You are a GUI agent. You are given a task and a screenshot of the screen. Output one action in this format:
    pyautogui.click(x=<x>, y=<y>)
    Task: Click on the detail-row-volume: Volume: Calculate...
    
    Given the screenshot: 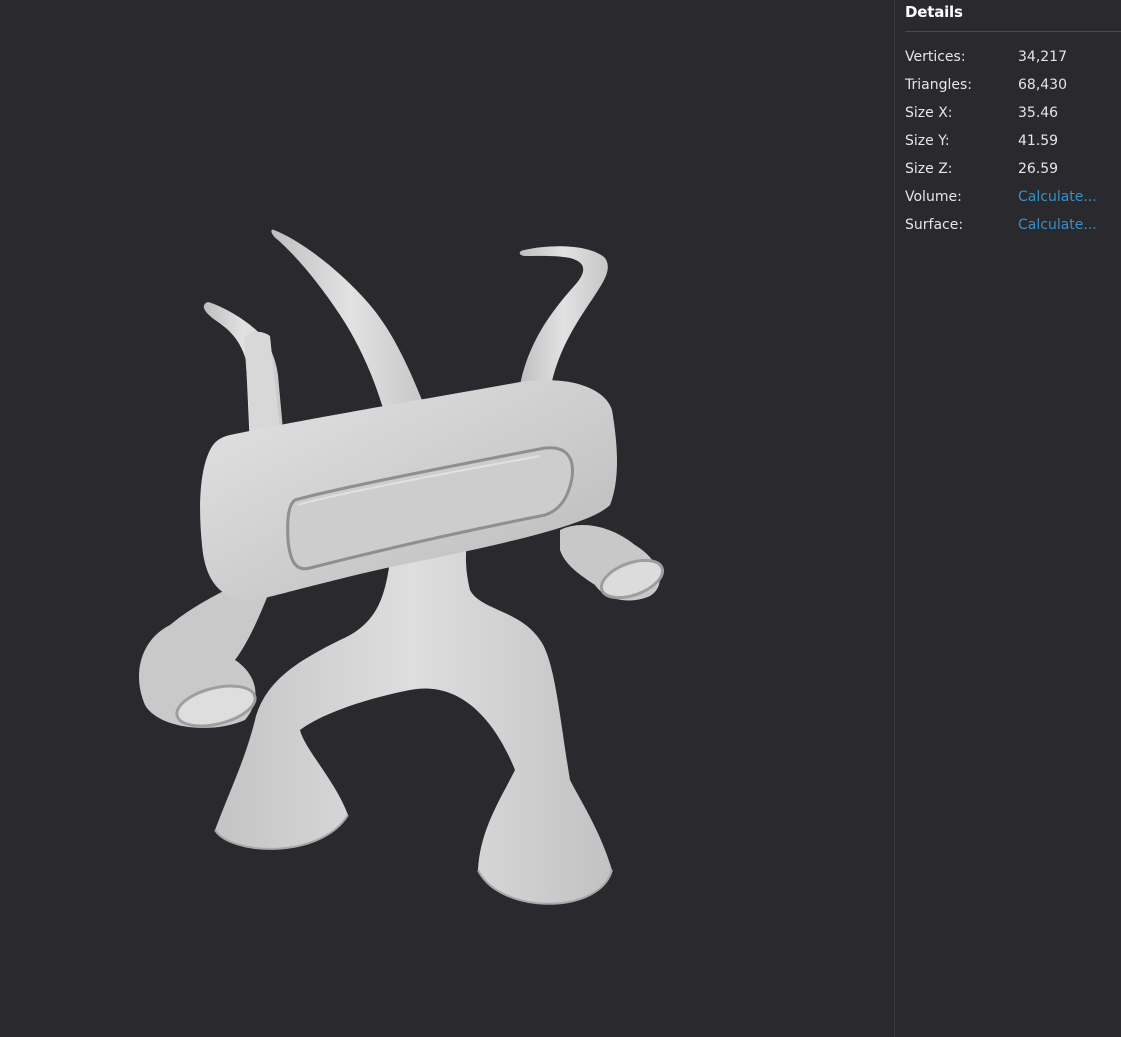 What is the action you would take?
    pyautogui.click(x=1013, y=200)
    